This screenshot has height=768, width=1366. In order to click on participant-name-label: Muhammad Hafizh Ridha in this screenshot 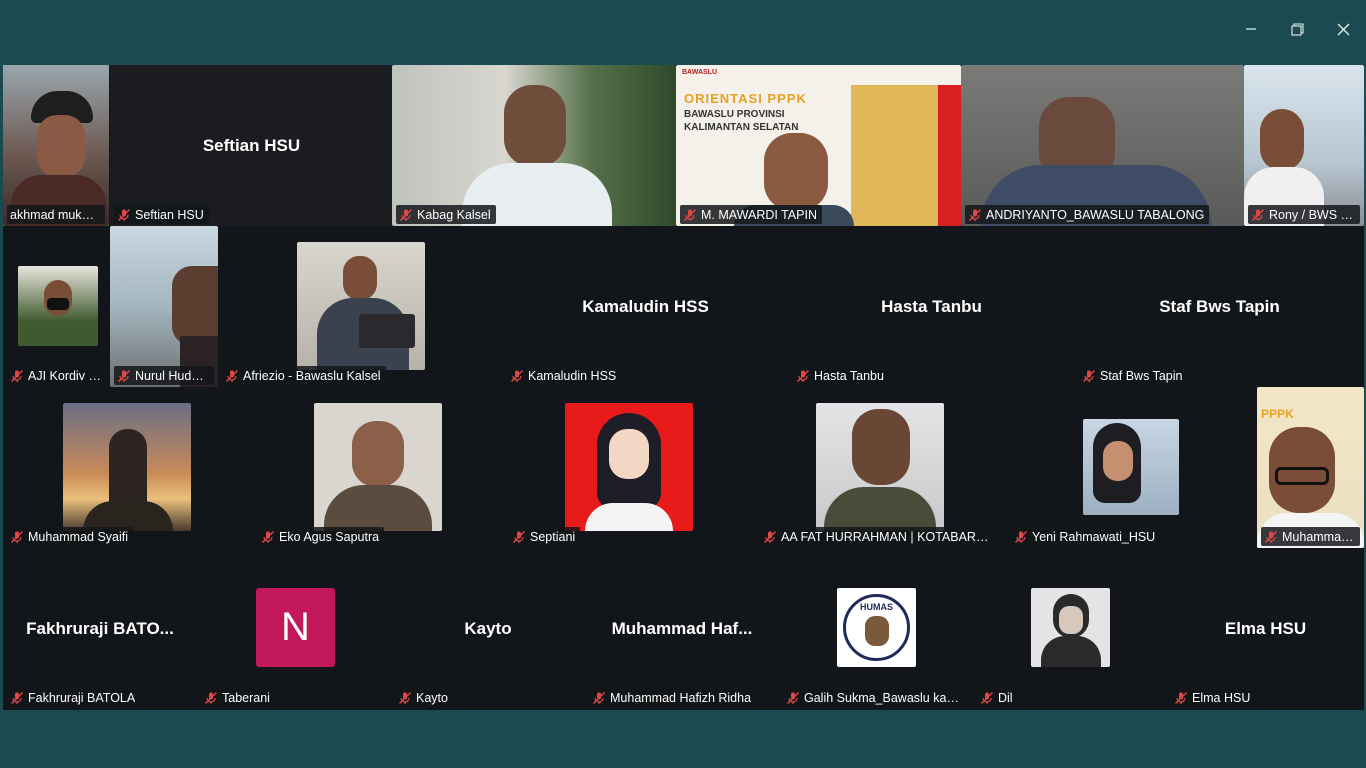, I will do `click(673, 697)`.